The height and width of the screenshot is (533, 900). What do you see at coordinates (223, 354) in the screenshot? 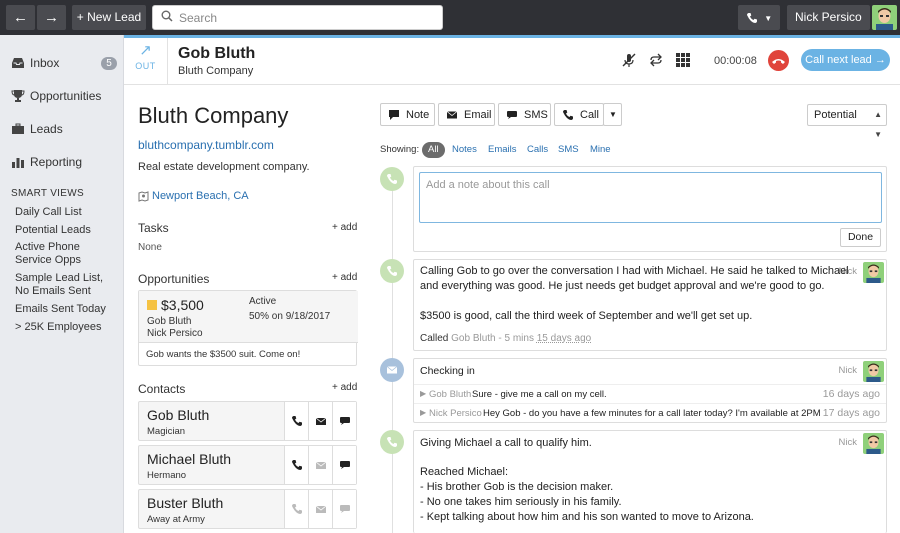
I see `opportunity-note: Gob wants the $3500 suit. Come on!` at bounding box center [223, 354].